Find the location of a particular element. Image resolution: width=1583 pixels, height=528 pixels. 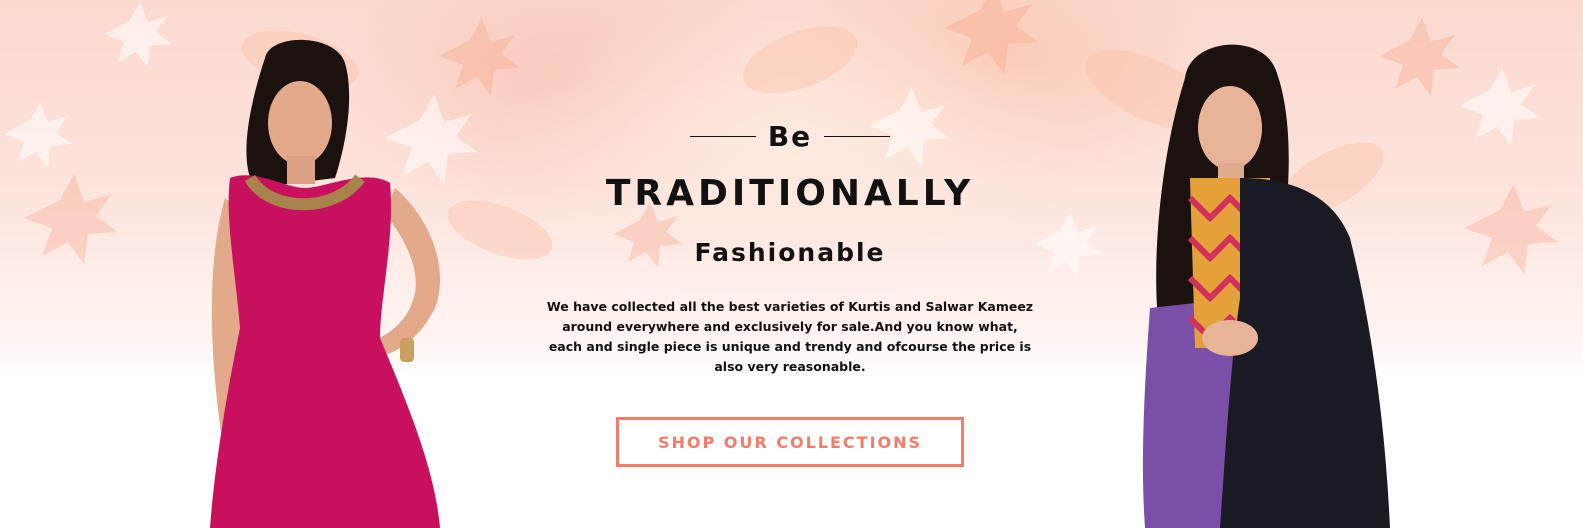

right-model-image is located at coordinates (1266, 286).